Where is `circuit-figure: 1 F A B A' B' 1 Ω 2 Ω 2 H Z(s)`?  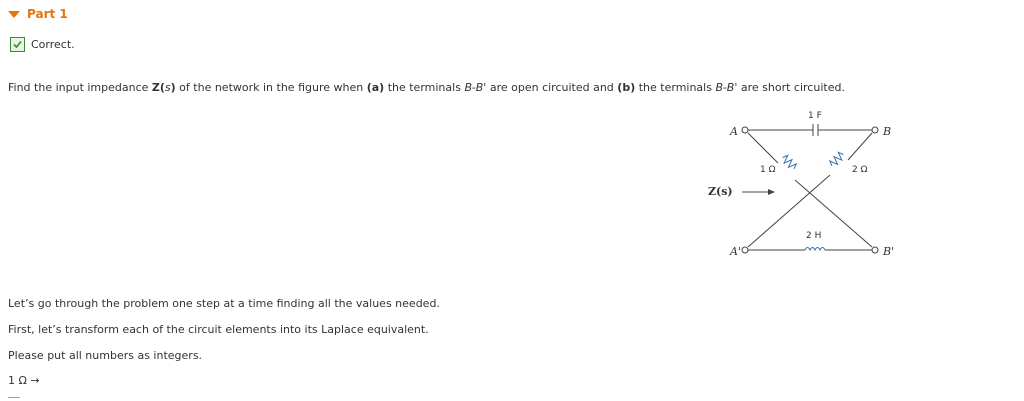 circuit-figure: 1 F A B A' B' 1 Ω 2 Ω 2 H Z(s) is located at coordinates (801, 184).